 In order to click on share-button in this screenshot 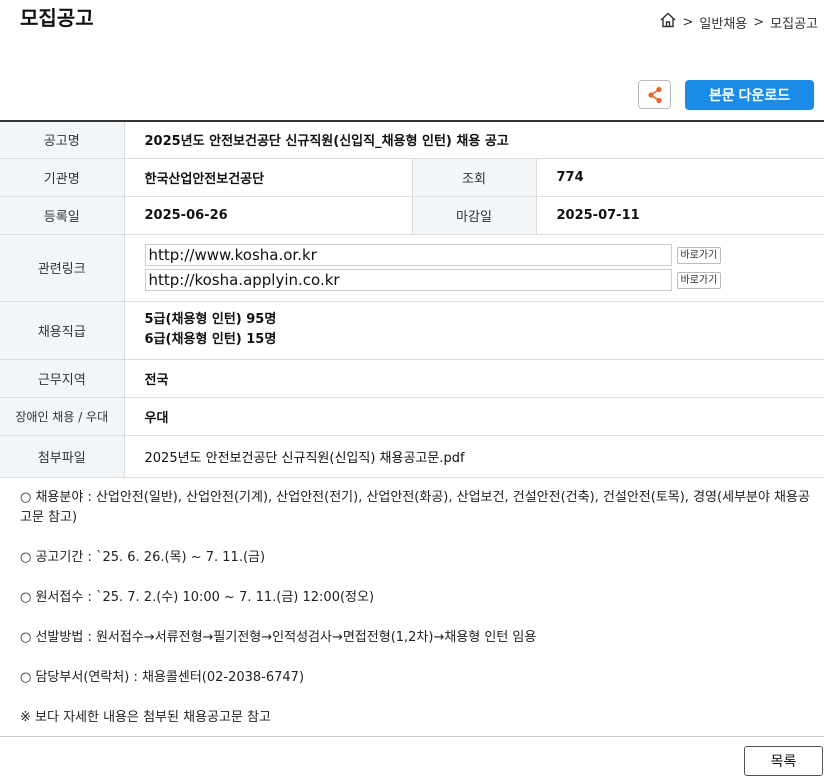, I will do `click(654, 94)`.